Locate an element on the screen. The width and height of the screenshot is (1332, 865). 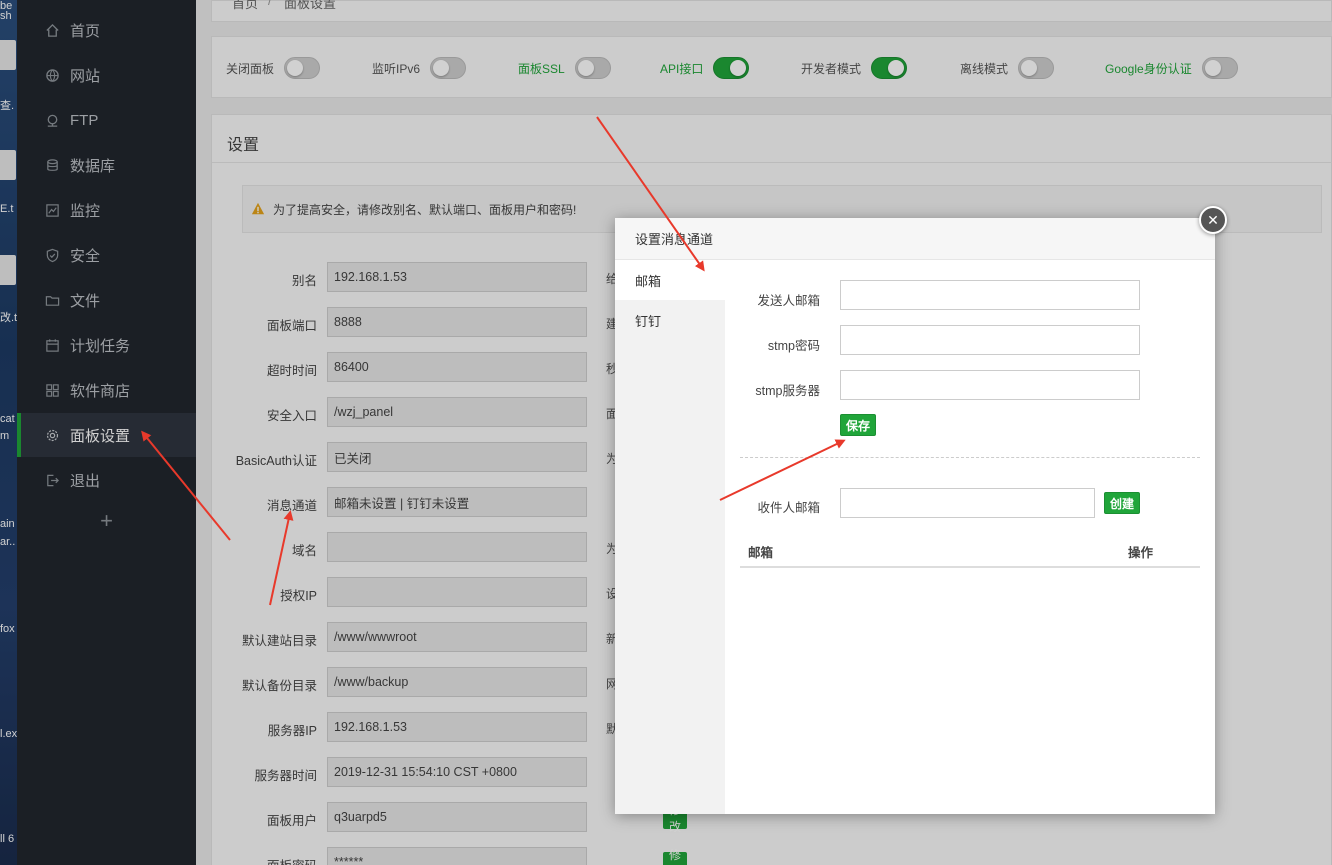
tab-email: 邮箱 is located at coordinates (670, 280).